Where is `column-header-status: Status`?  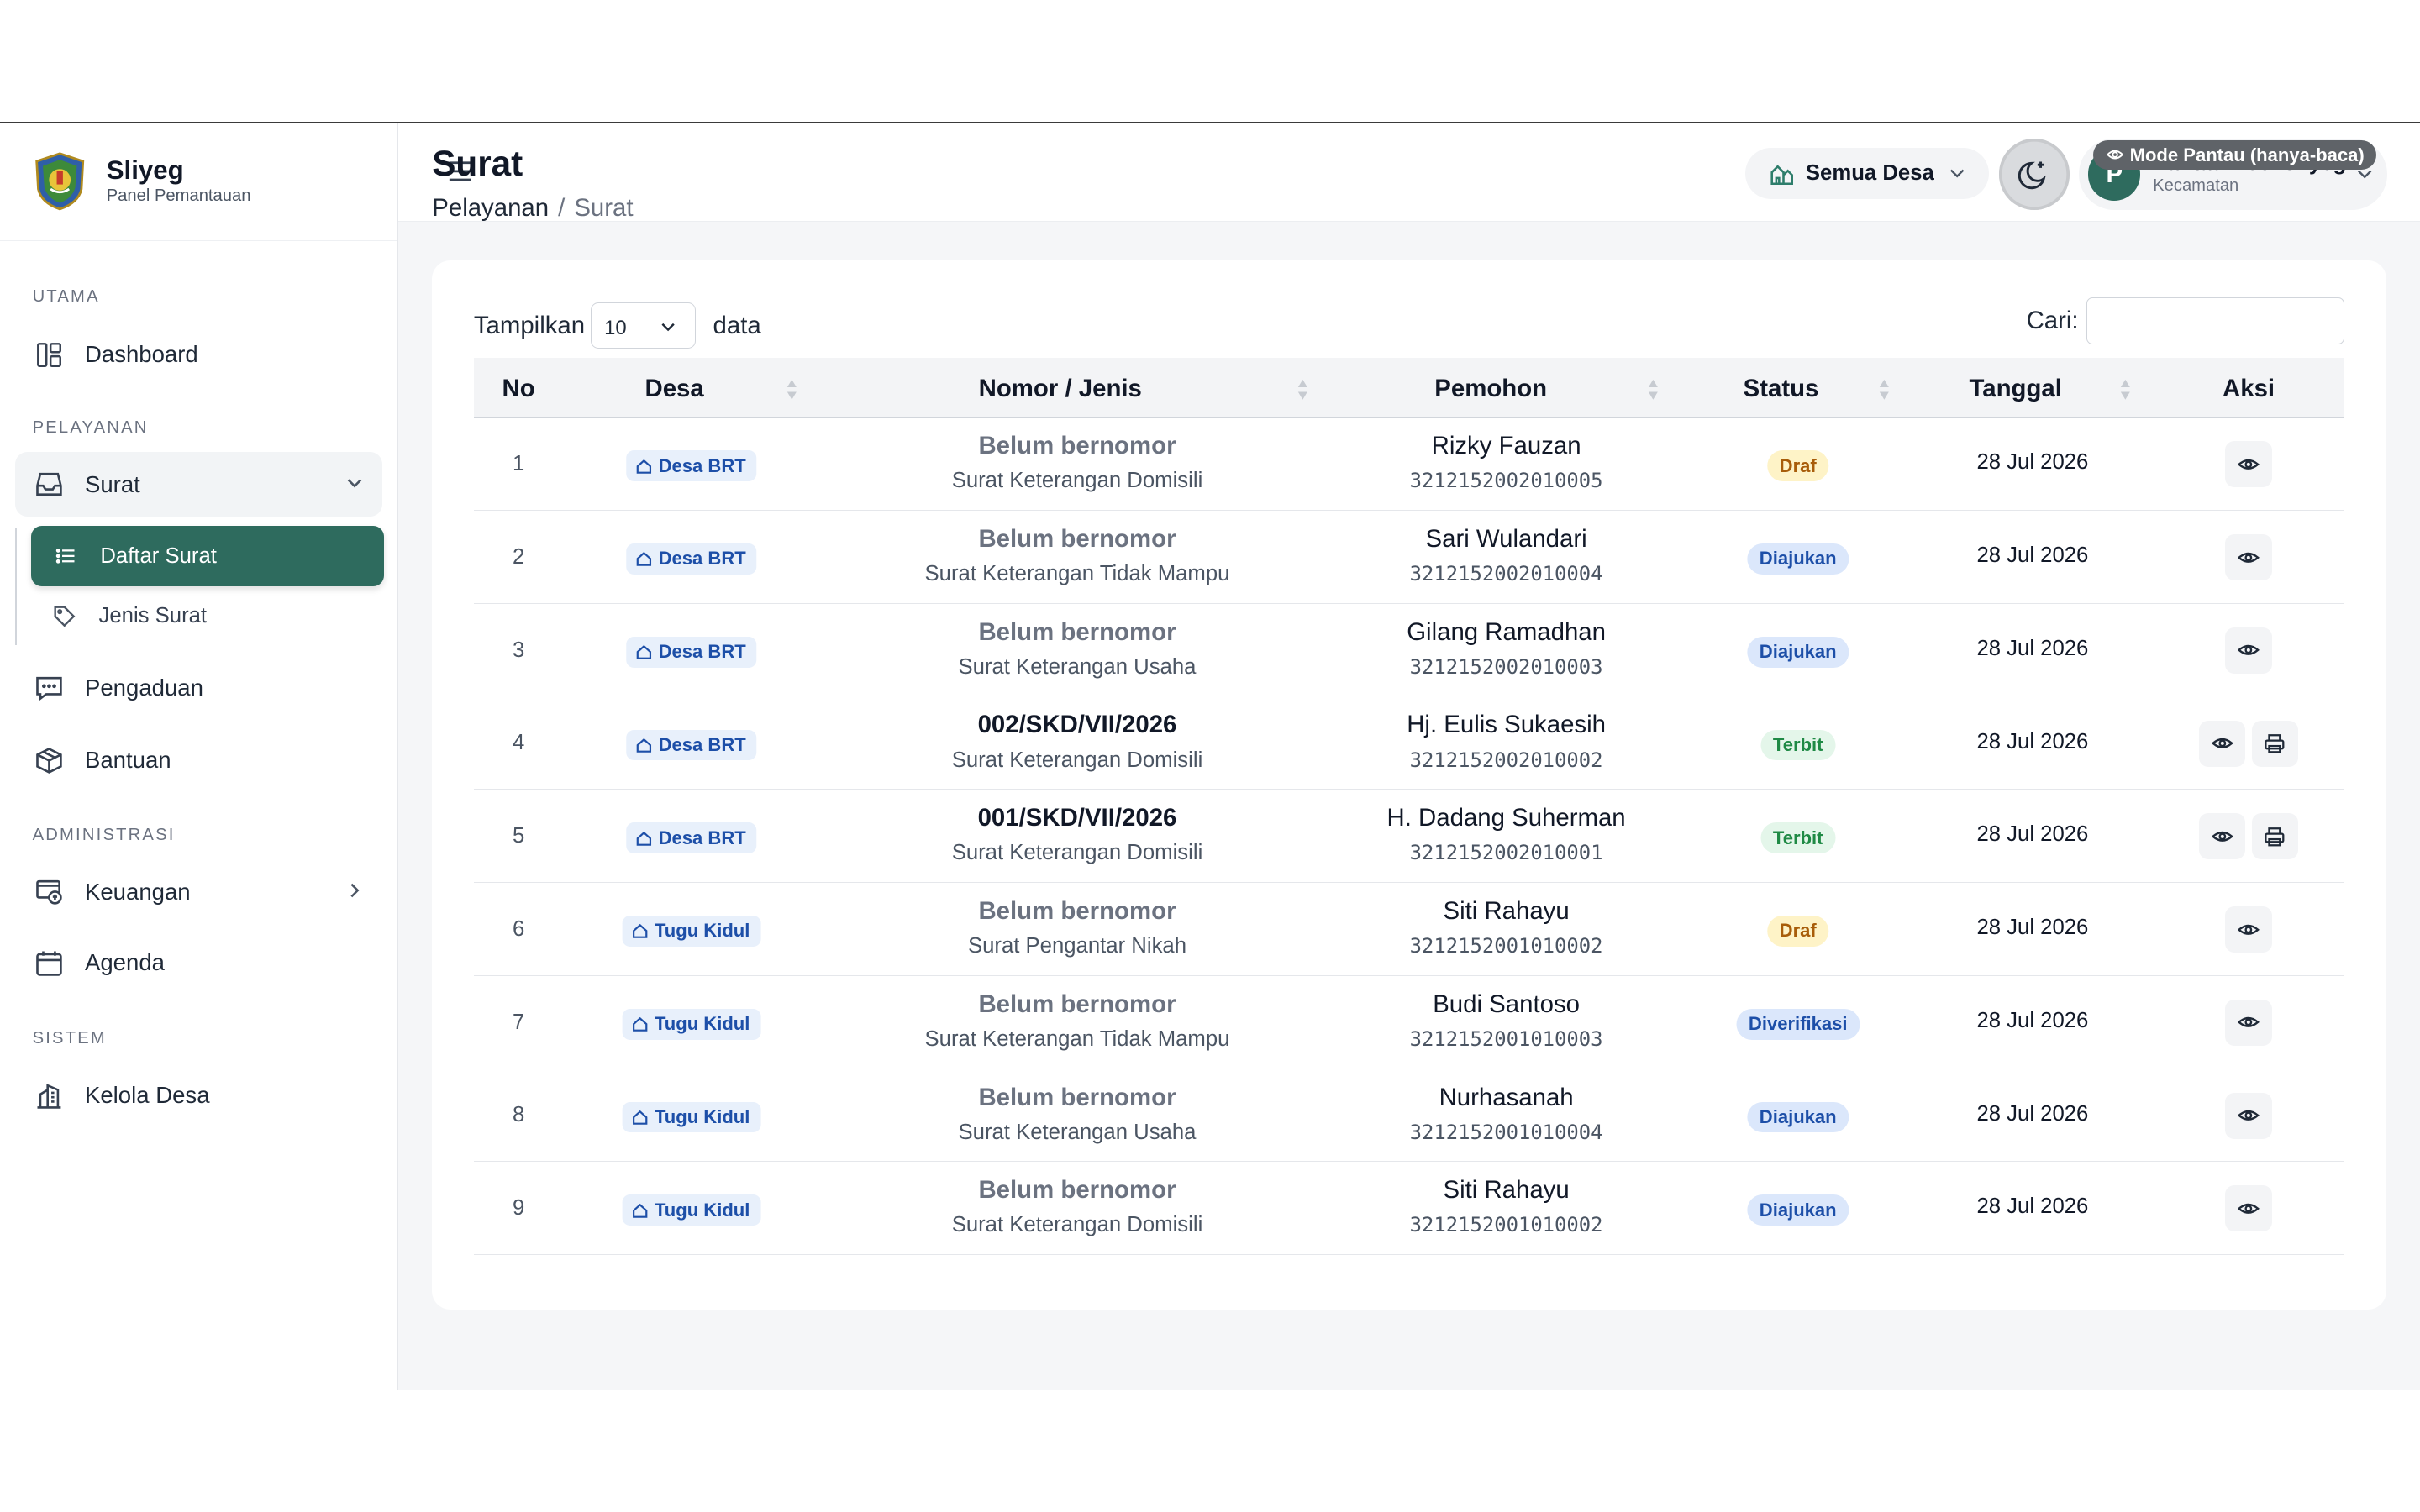
column-header-status: Status is located at coordinates (1782, 389).